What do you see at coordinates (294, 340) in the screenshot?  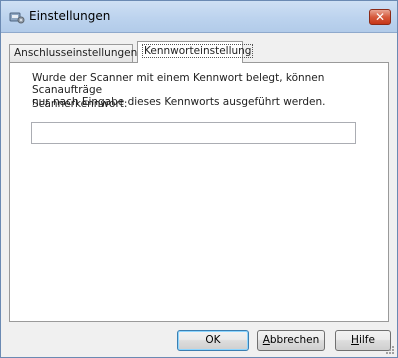 I see `cancel-label: bbrechen` at bounding box center [294, 340].